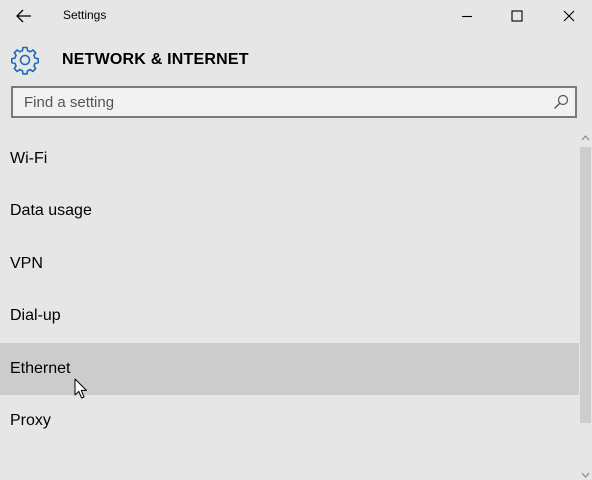  I want to click on close-icon, so click(569, 16).